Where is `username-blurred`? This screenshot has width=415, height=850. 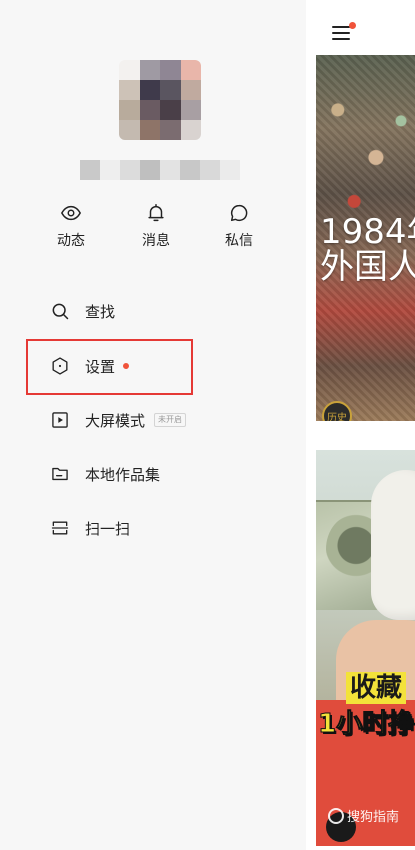
username-blurred is located at coordinates (160, 170).